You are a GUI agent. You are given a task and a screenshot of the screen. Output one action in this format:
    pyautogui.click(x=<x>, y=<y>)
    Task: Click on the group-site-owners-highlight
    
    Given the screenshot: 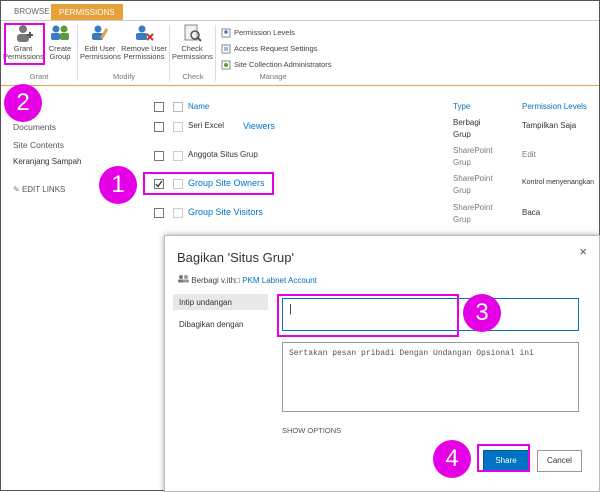 What is the action you would take?
    pyautogui.click(x=208, y=183)
    